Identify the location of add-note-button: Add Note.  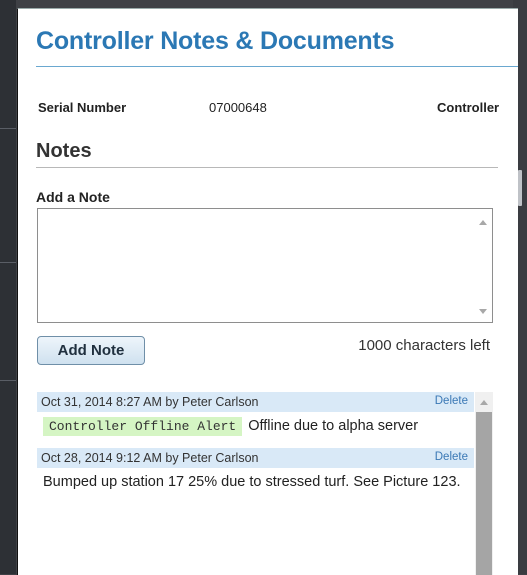
(91, 350).